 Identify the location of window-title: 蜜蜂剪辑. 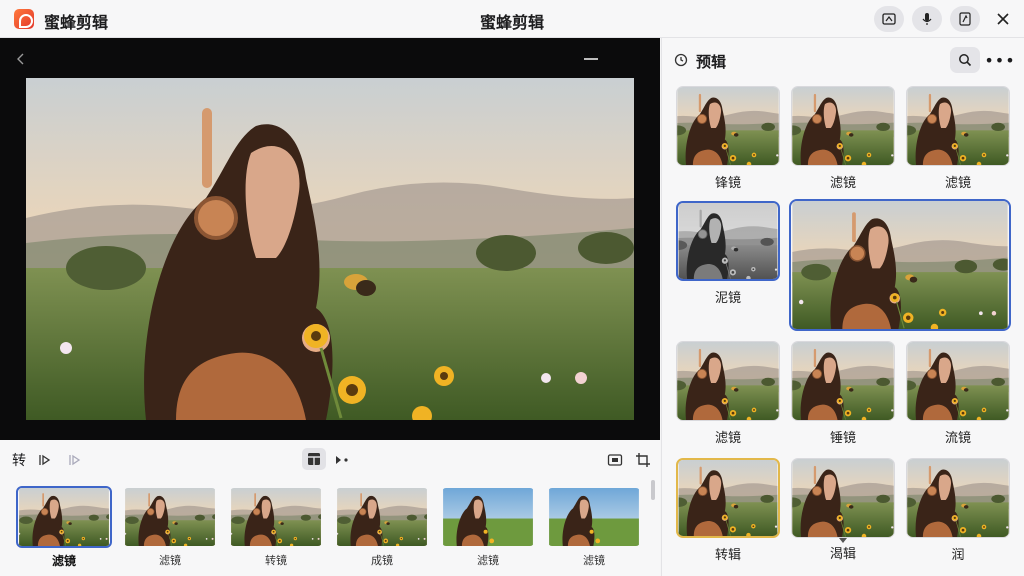
(511, 22).